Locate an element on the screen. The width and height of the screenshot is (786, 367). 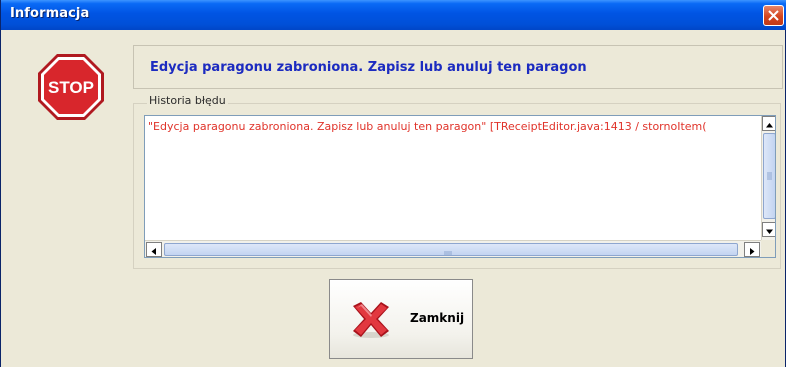
scroll-left-button is located at coordinates (154, 249).